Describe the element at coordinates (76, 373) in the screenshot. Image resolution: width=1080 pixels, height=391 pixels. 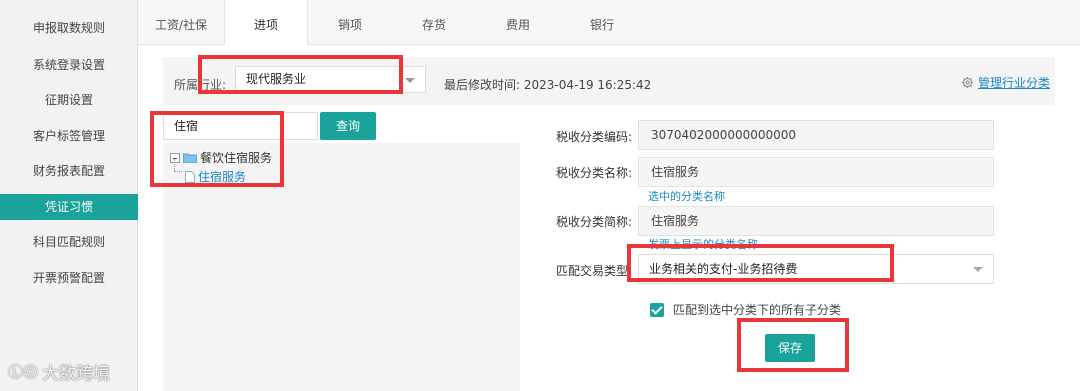
I see `watermark-text: 大数跨境` at that location.